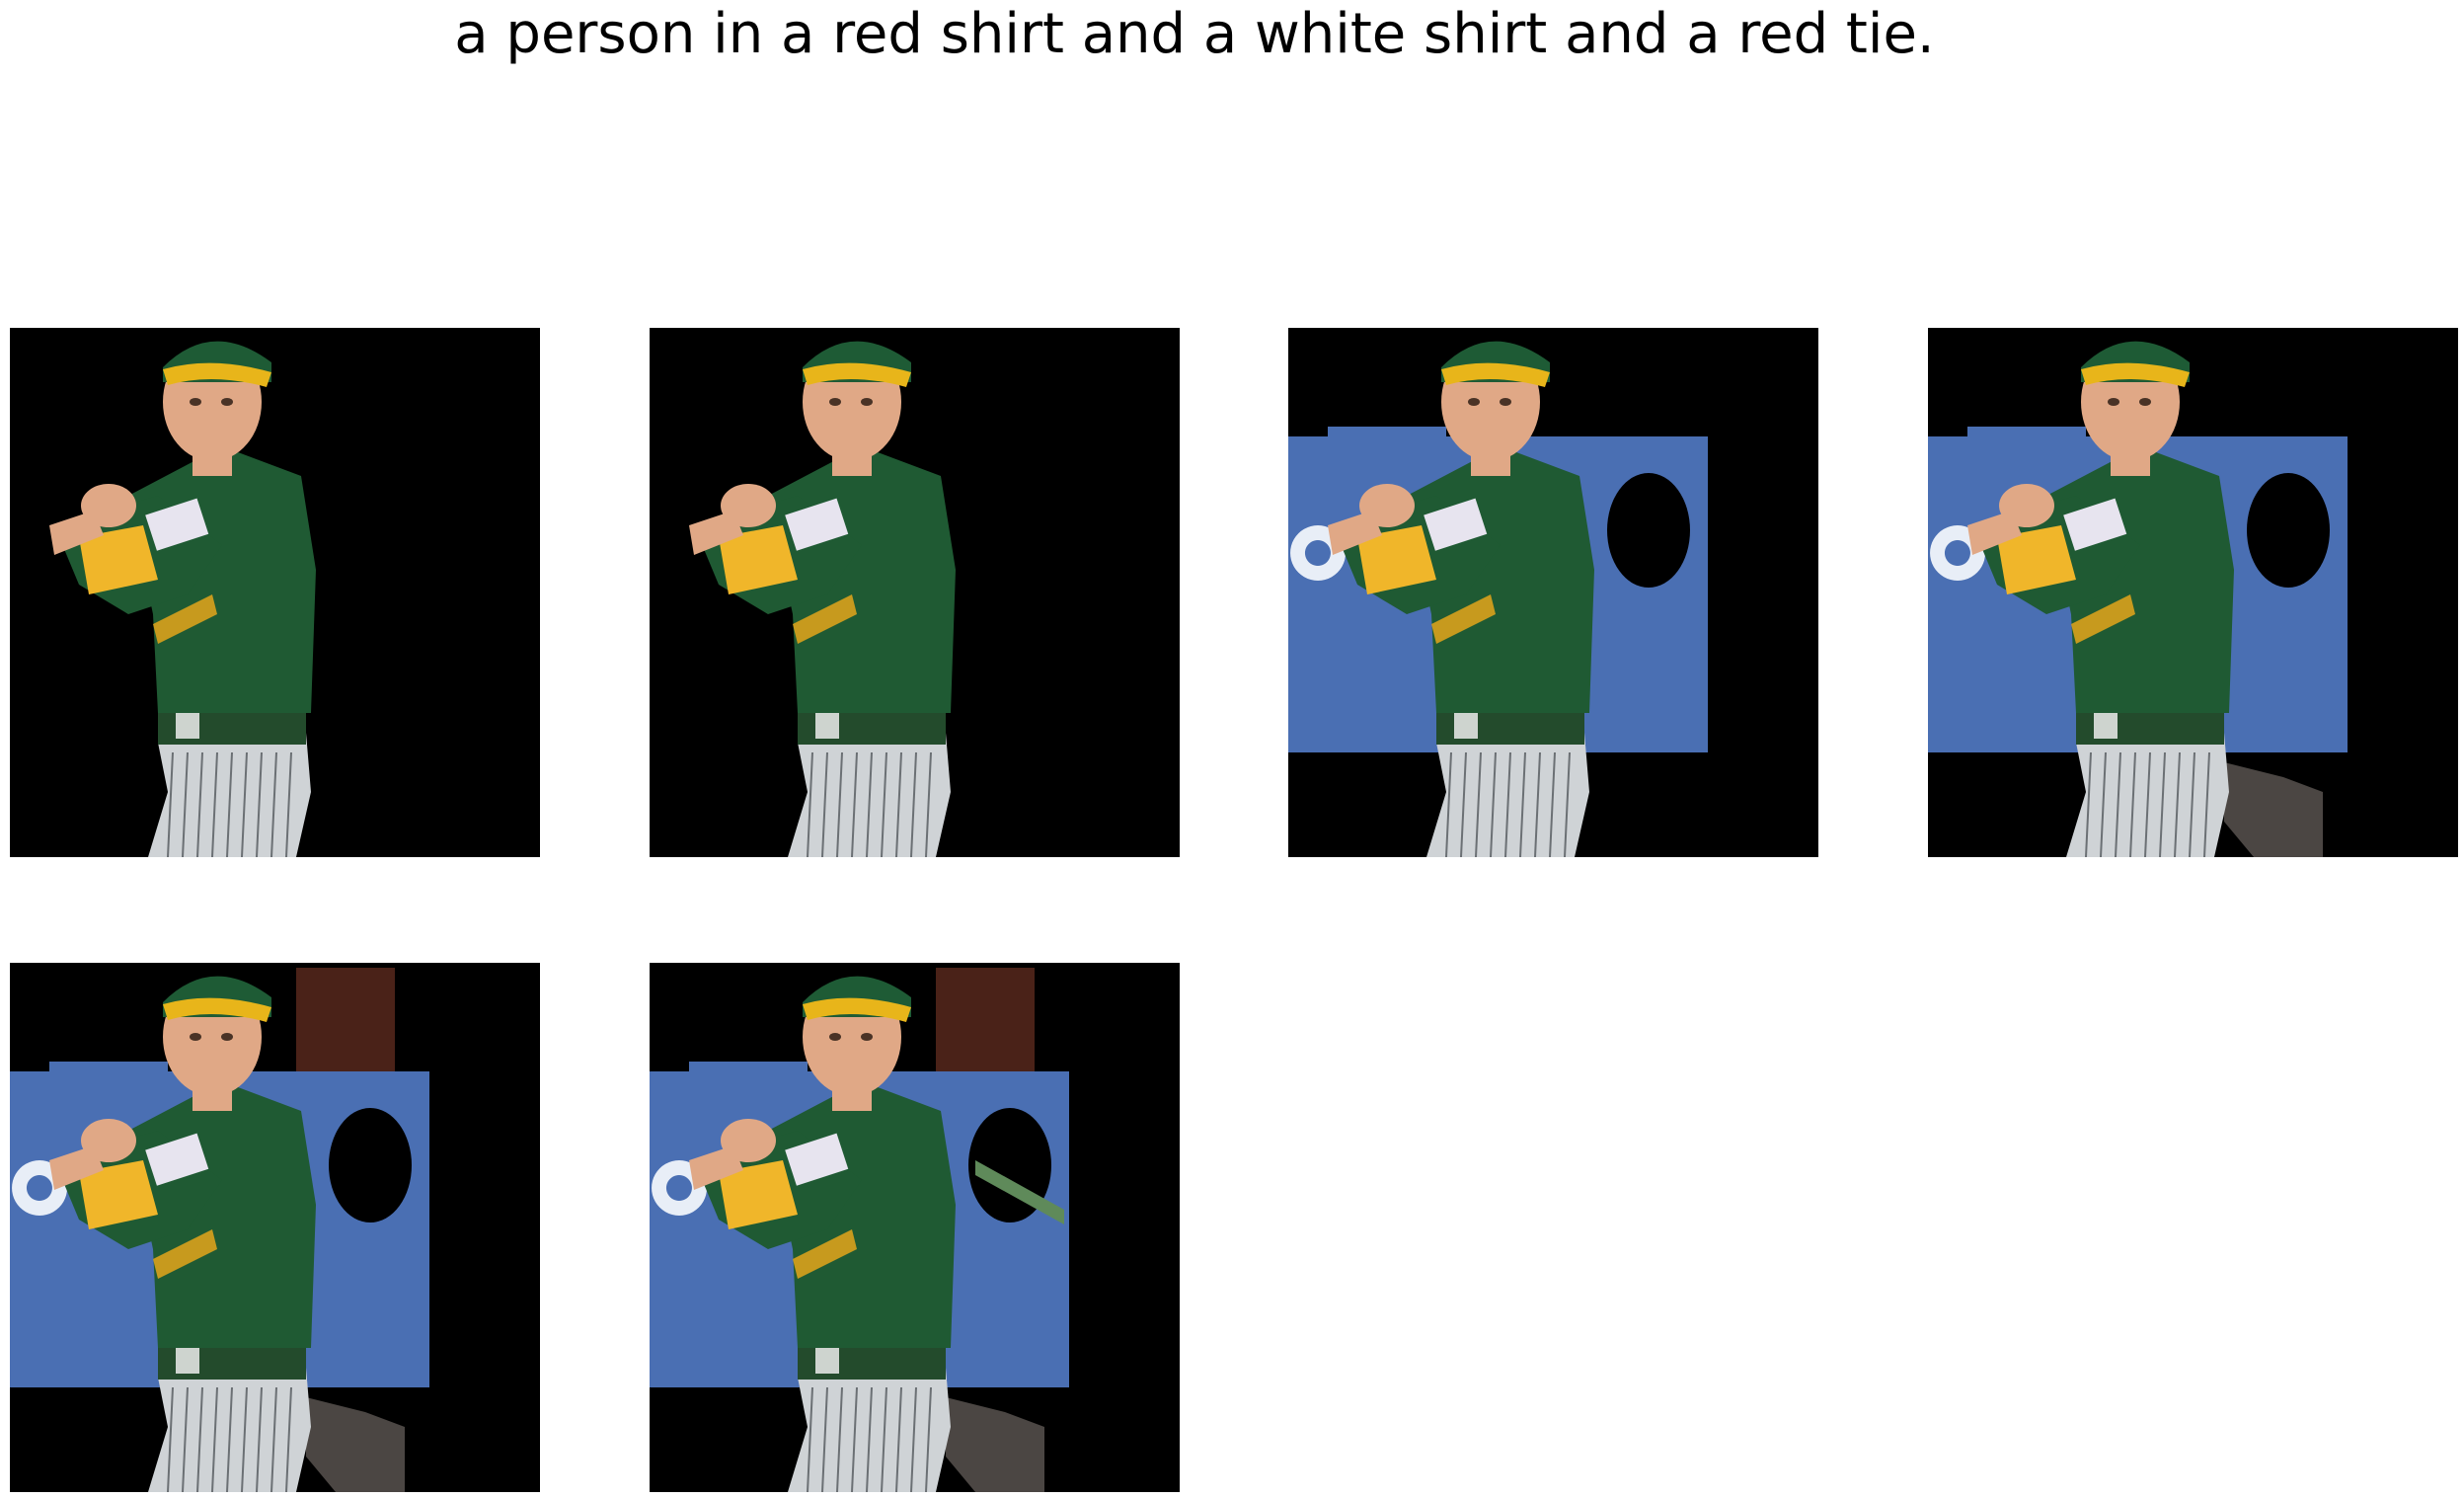  What do you see at coordinates (1498, 599) in the screenshot?
I see `panel-3-image` at bounding box center [1498, 599].